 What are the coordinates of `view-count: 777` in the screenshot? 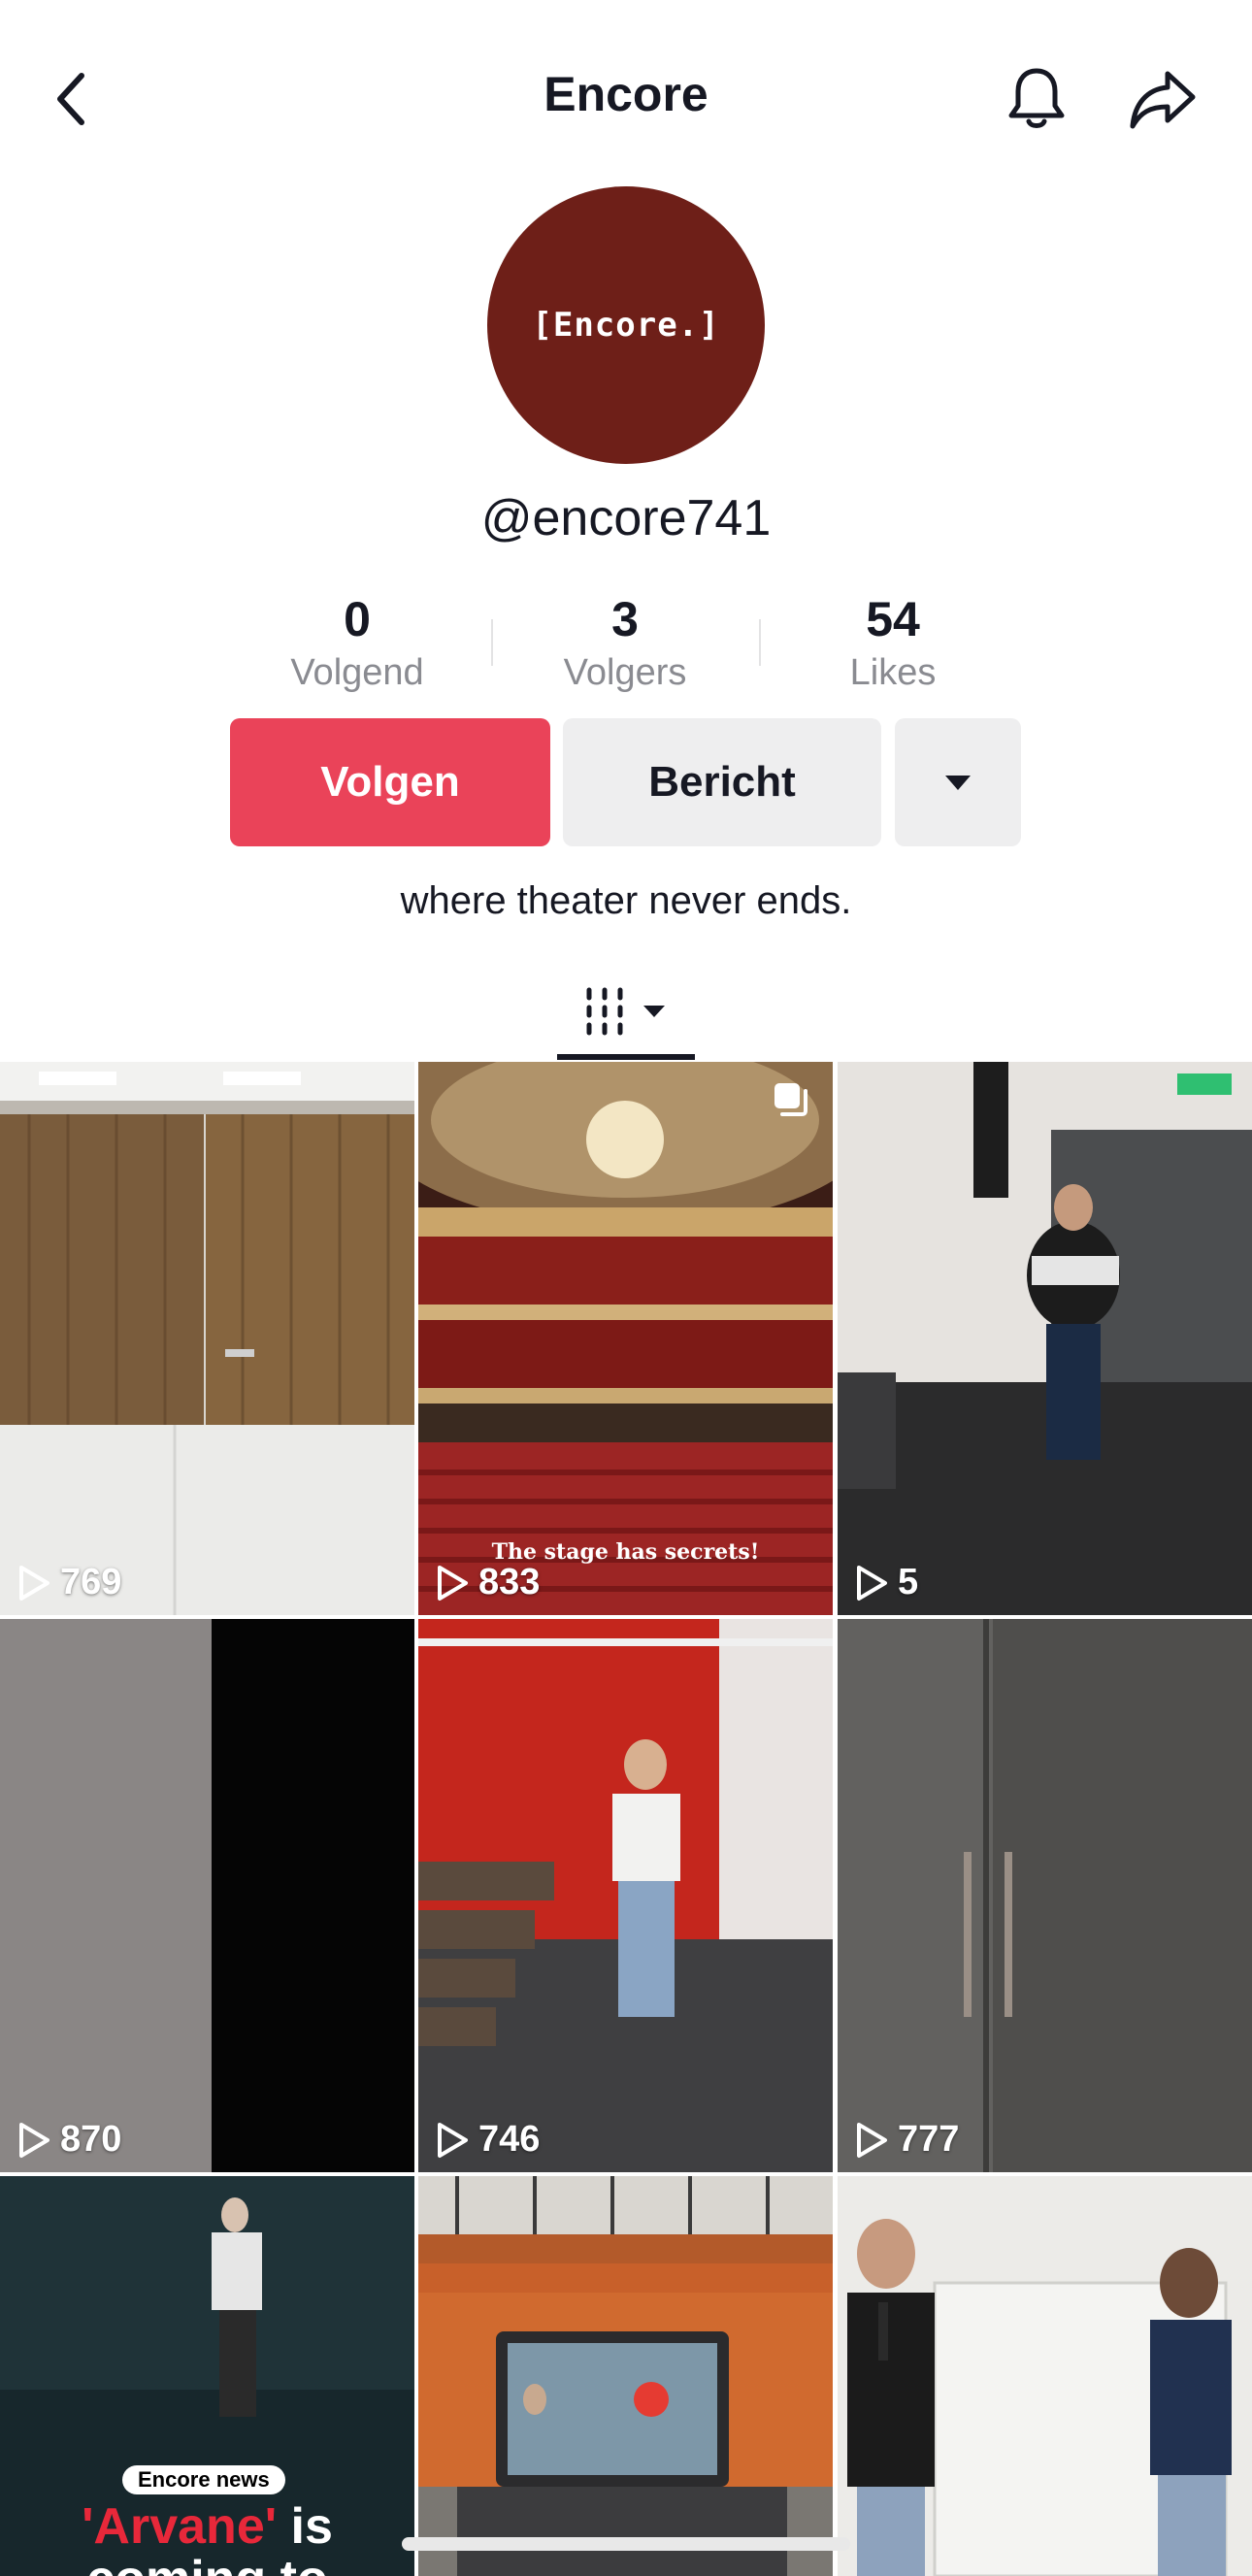 It's located at (907, 2140).